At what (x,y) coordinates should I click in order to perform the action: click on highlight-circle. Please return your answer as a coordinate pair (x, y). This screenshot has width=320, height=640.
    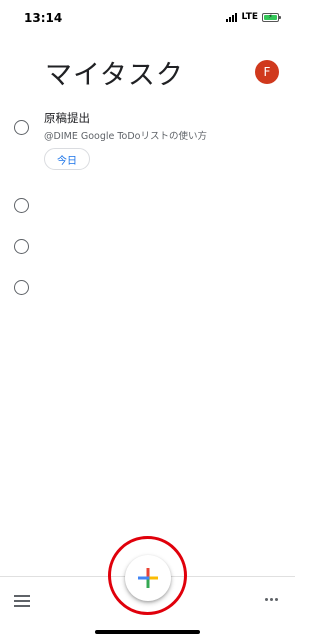
    Looking at the image, I should click on (147, 575).